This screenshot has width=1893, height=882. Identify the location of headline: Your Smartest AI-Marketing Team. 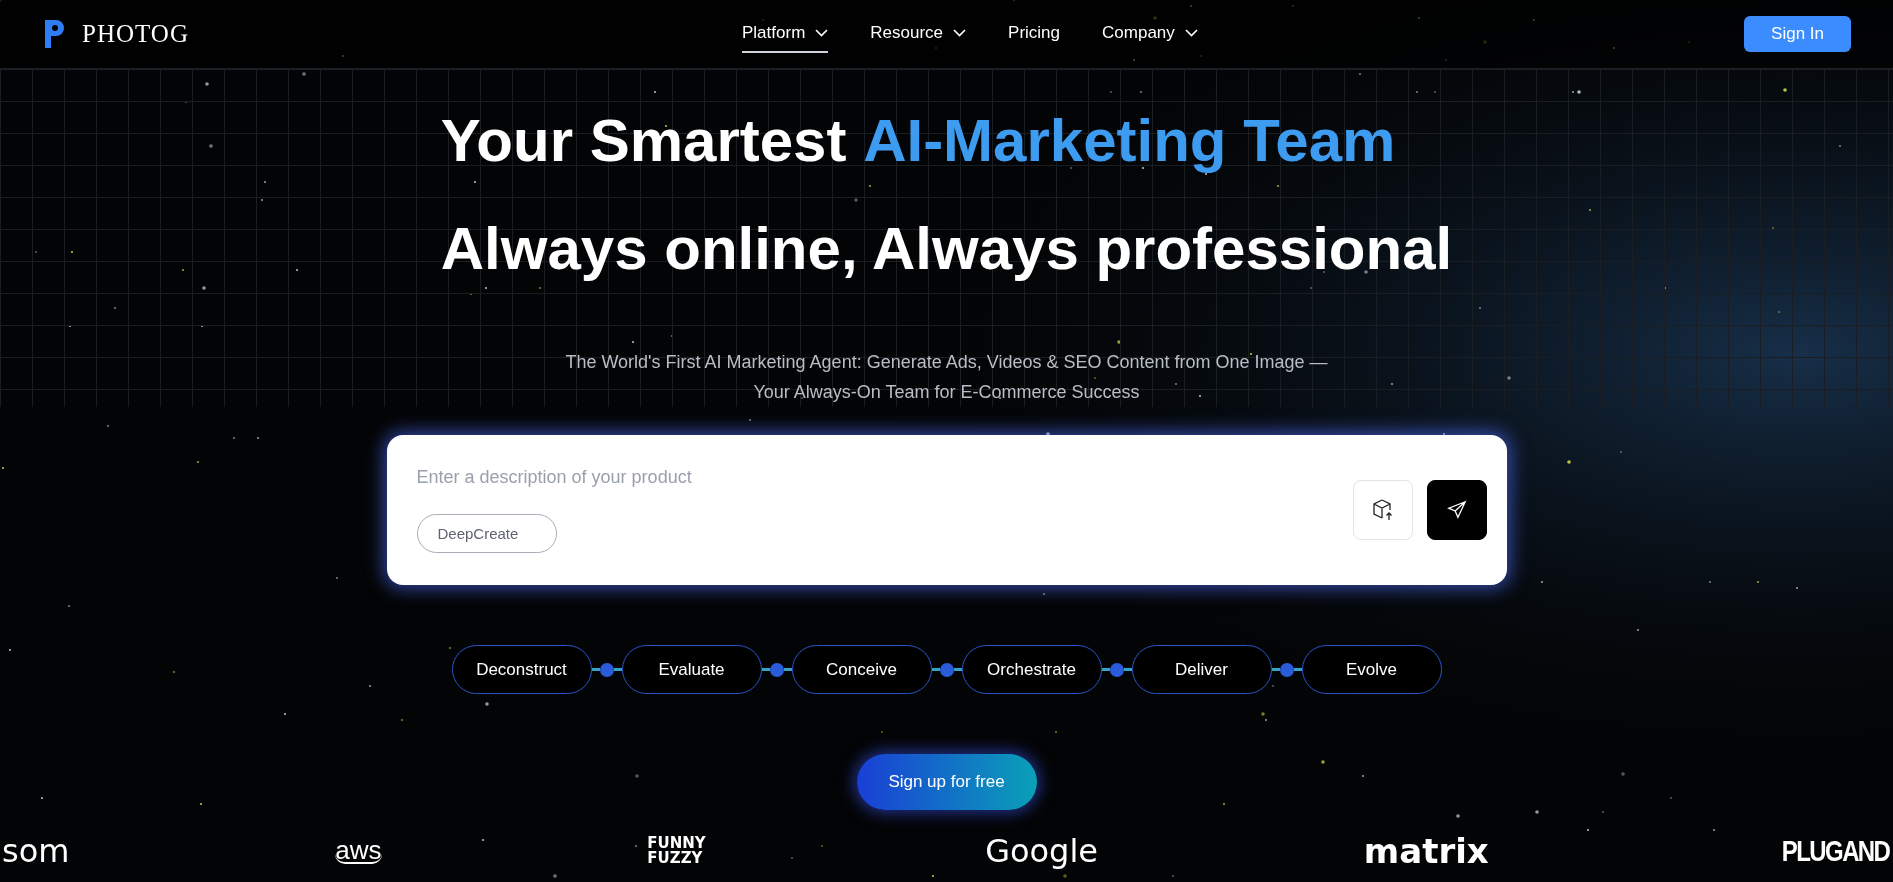
(918, 141).